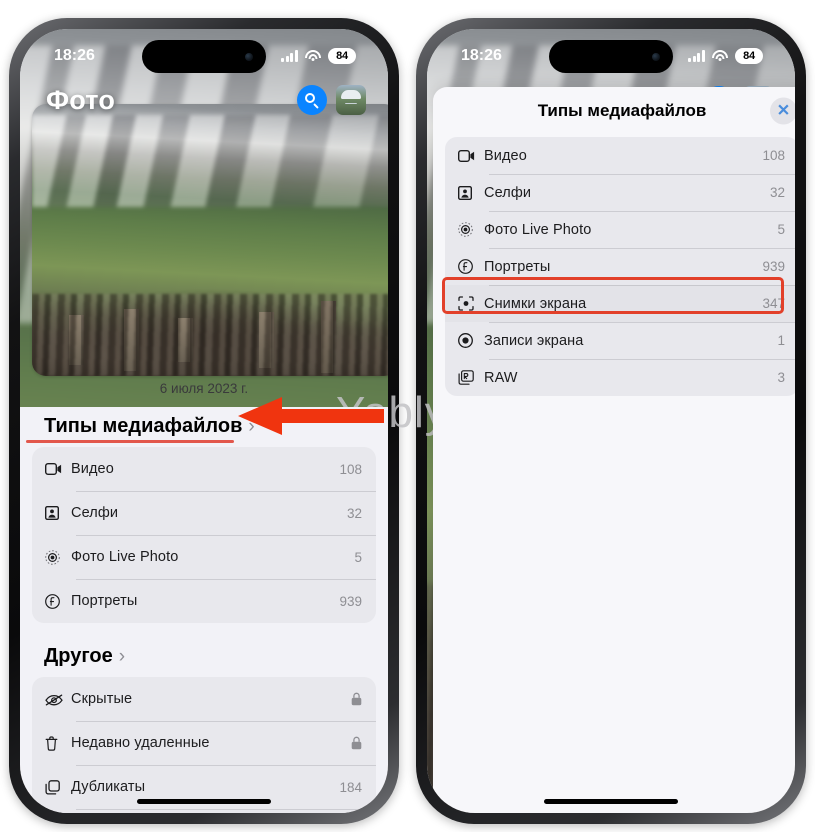 The height and width of the screenshot is (832, 815). I want to click on list-item-label: Записи экрана, so click(534, 340).